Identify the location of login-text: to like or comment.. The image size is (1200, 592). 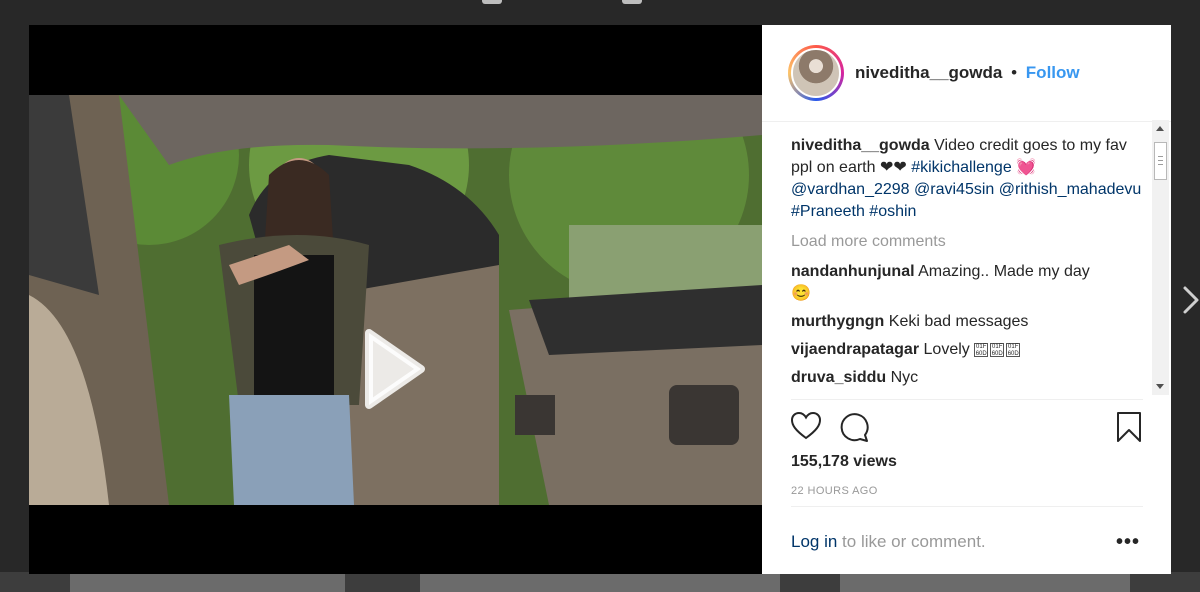
(911, 541).